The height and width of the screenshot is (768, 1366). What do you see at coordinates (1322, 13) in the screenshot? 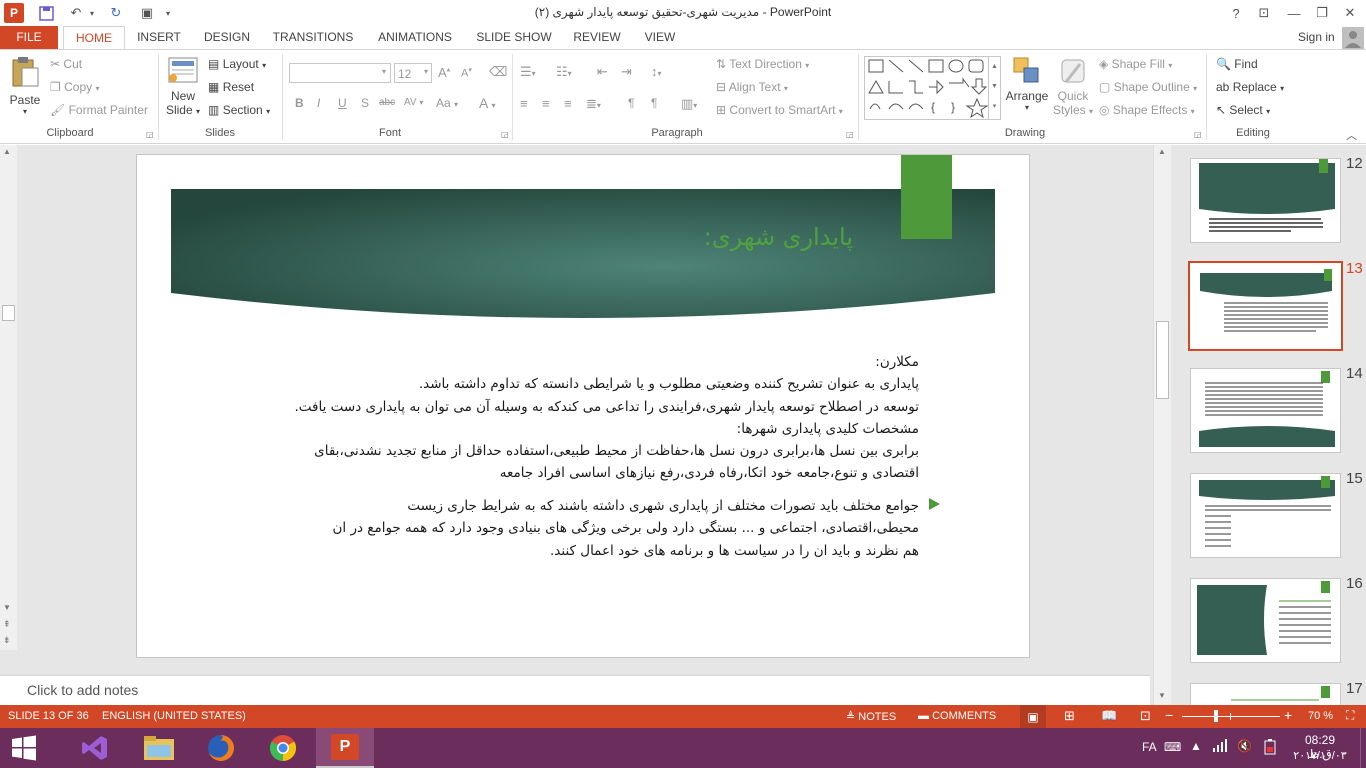
I see `maximize-button: ❐` at bounding box center [1322, 13].